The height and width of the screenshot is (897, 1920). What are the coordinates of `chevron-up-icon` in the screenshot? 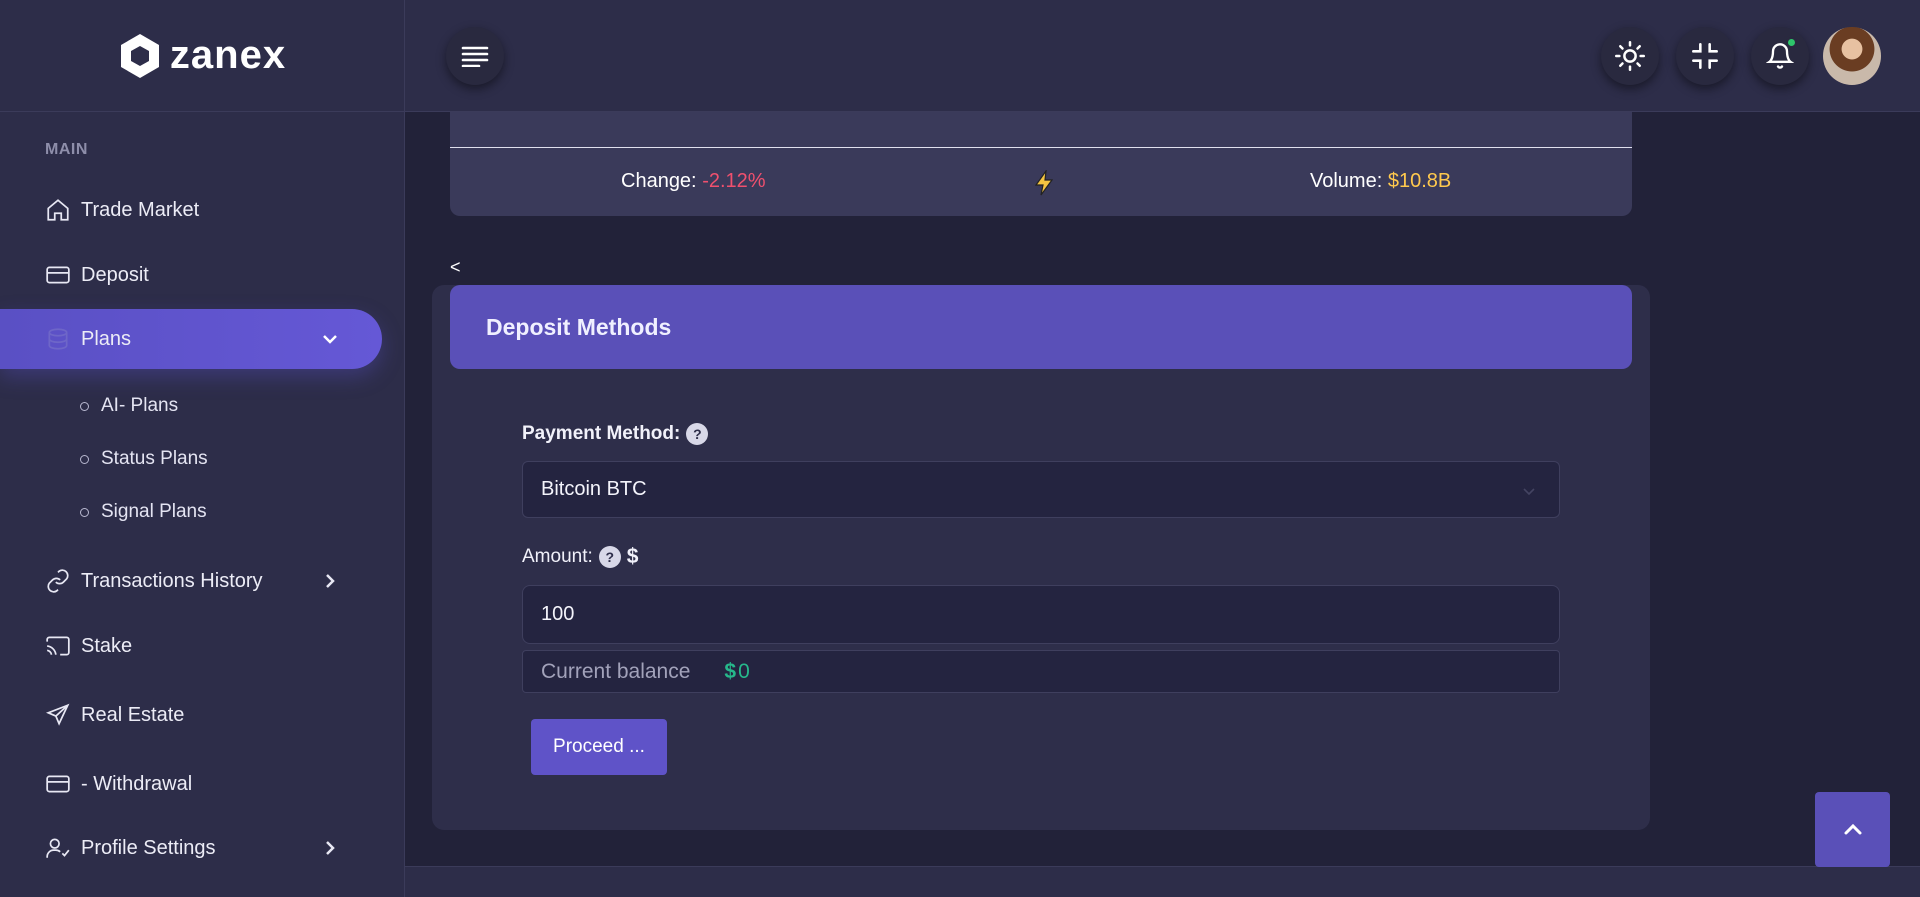 It's located at (1852, 828).